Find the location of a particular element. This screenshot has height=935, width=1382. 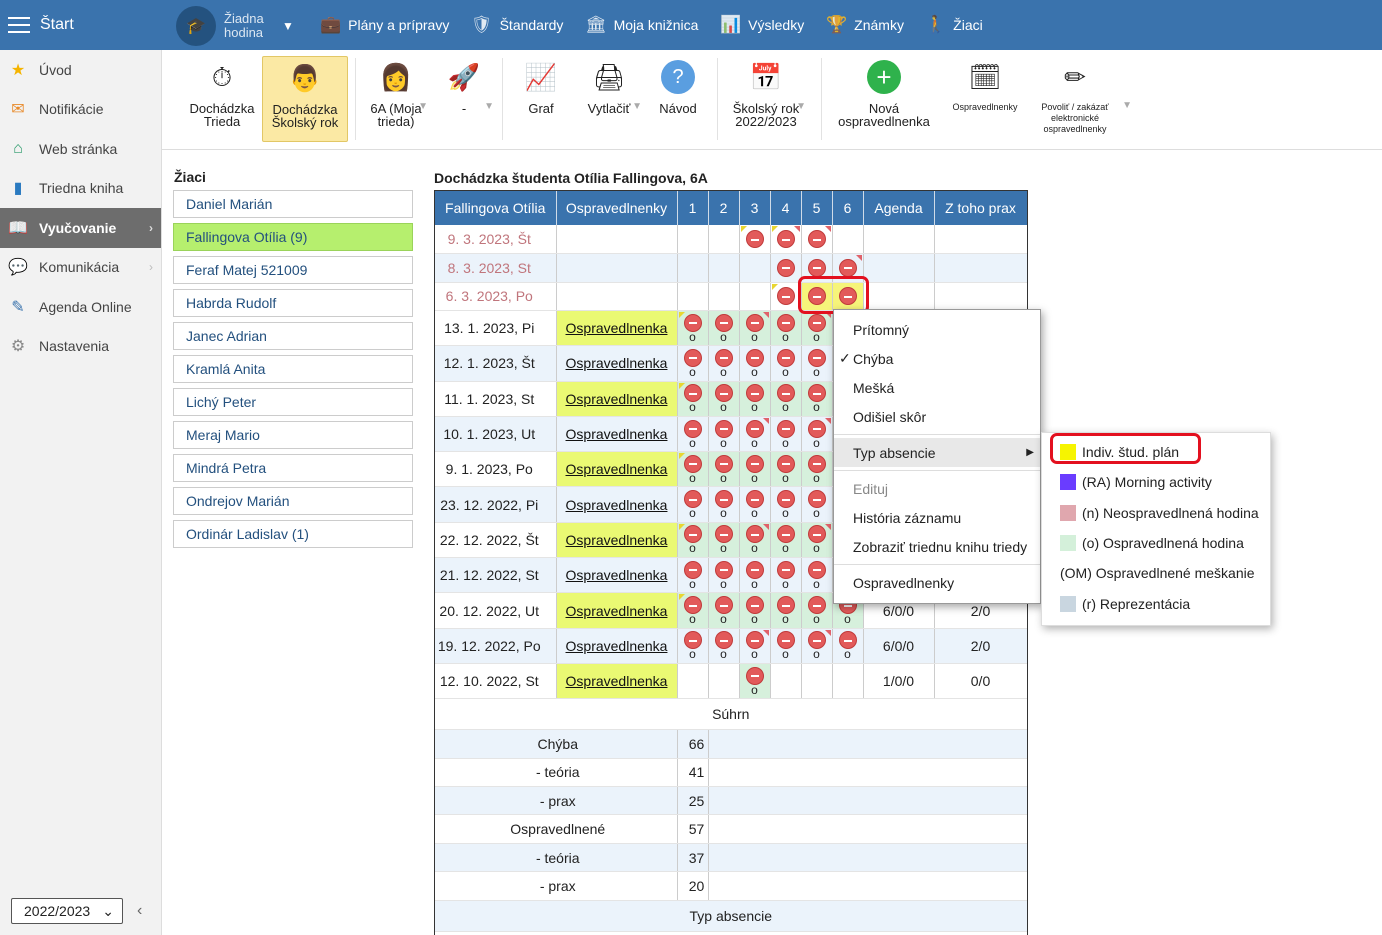

nav-results: 📊 Výsledky is located at coordinates (762, 25).